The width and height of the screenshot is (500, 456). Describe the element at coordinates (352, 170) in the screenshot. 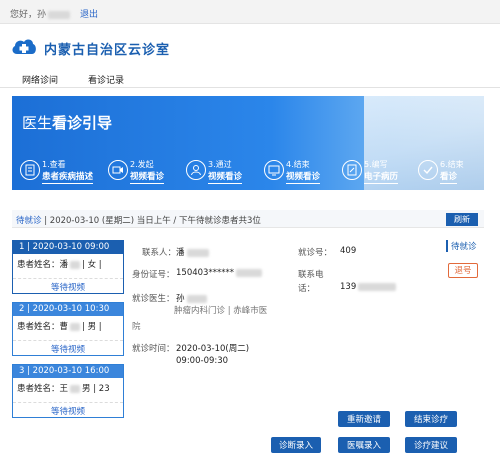

I see `edit-record-icon` at that location.